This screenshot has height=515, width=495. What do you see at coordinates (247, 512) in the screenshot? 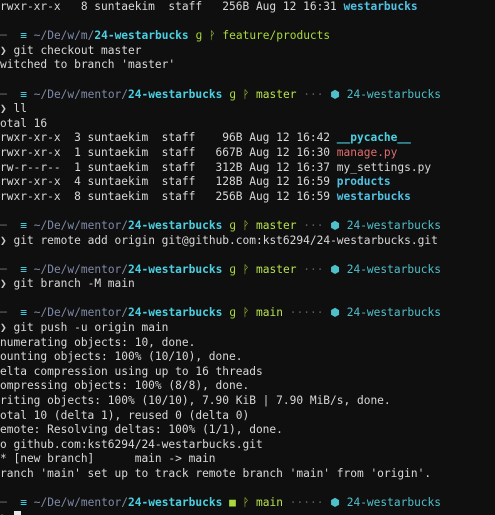
I see `command-line: ❯` at bounding box center [247, 512].